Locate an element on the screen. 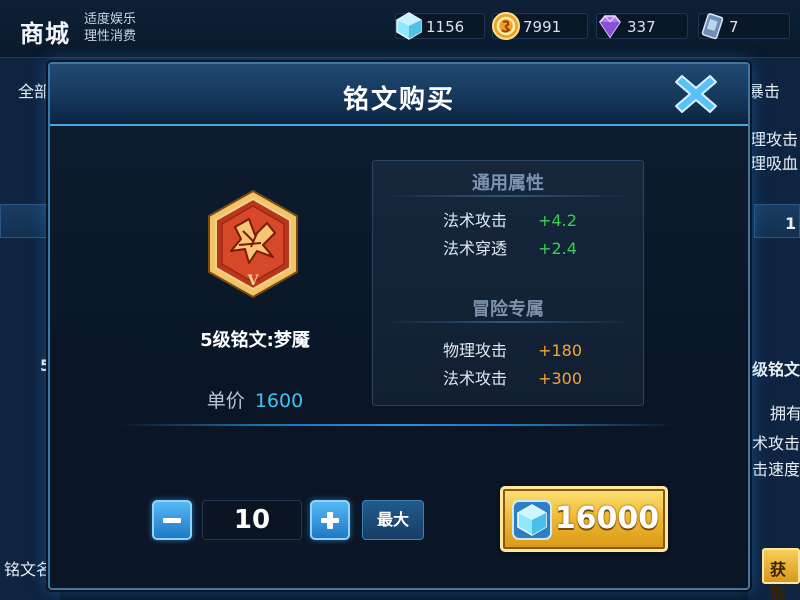 Image resolution: width=800 pixels, height=600 pixels. bg-tab-crit: 暴击 is located at coordinates (764, 90).